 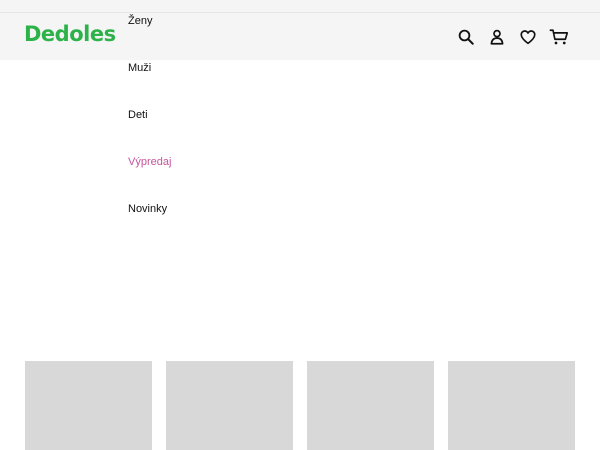 I want to click on nav-item-novinky: Novinky, so click(x=147, y=209).